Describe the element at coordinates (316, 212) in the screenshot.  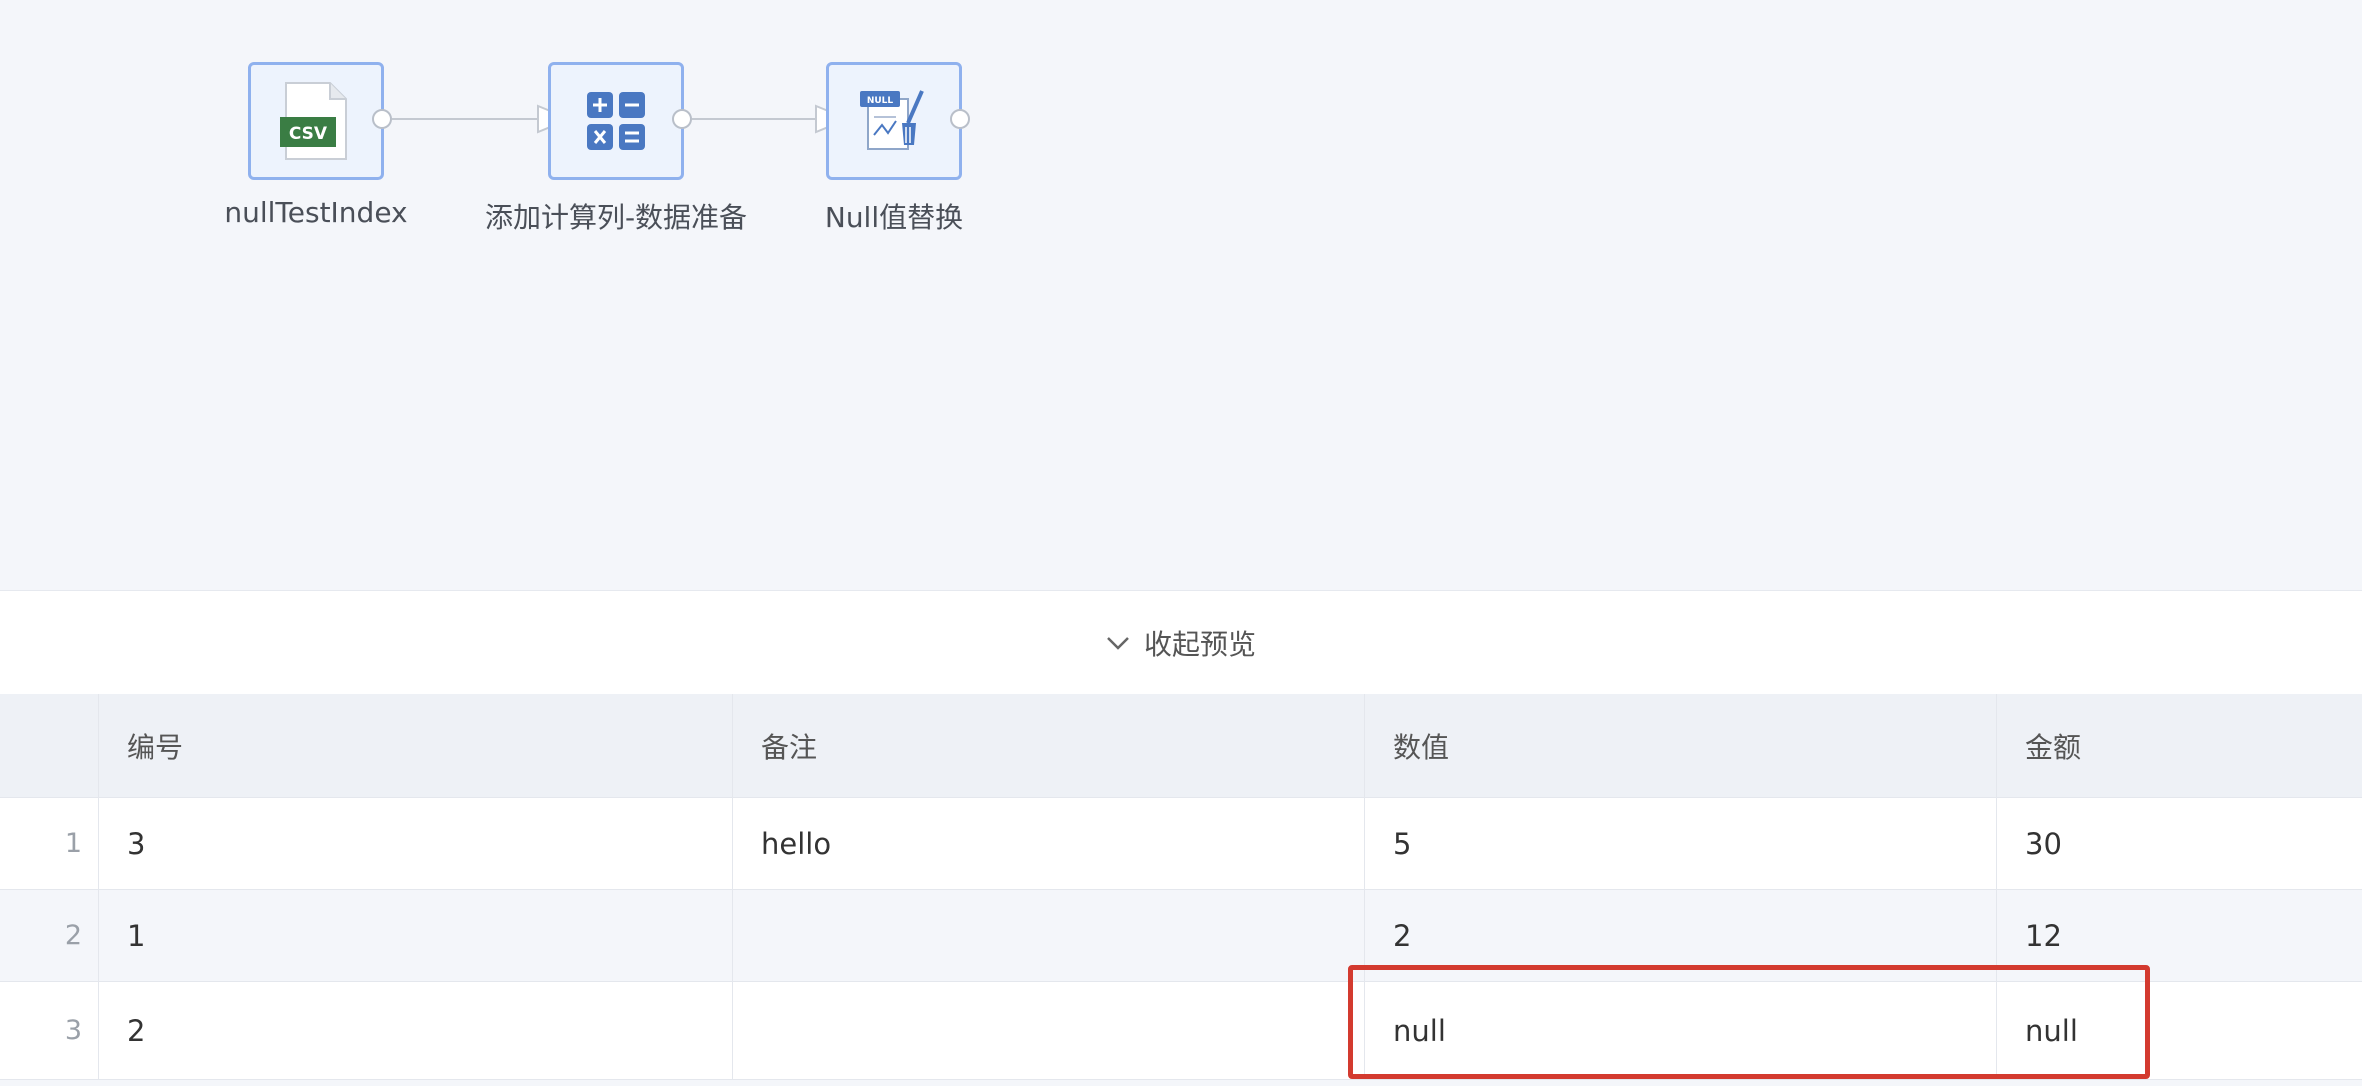
I see `node-label: nullTestIndex` at that location.